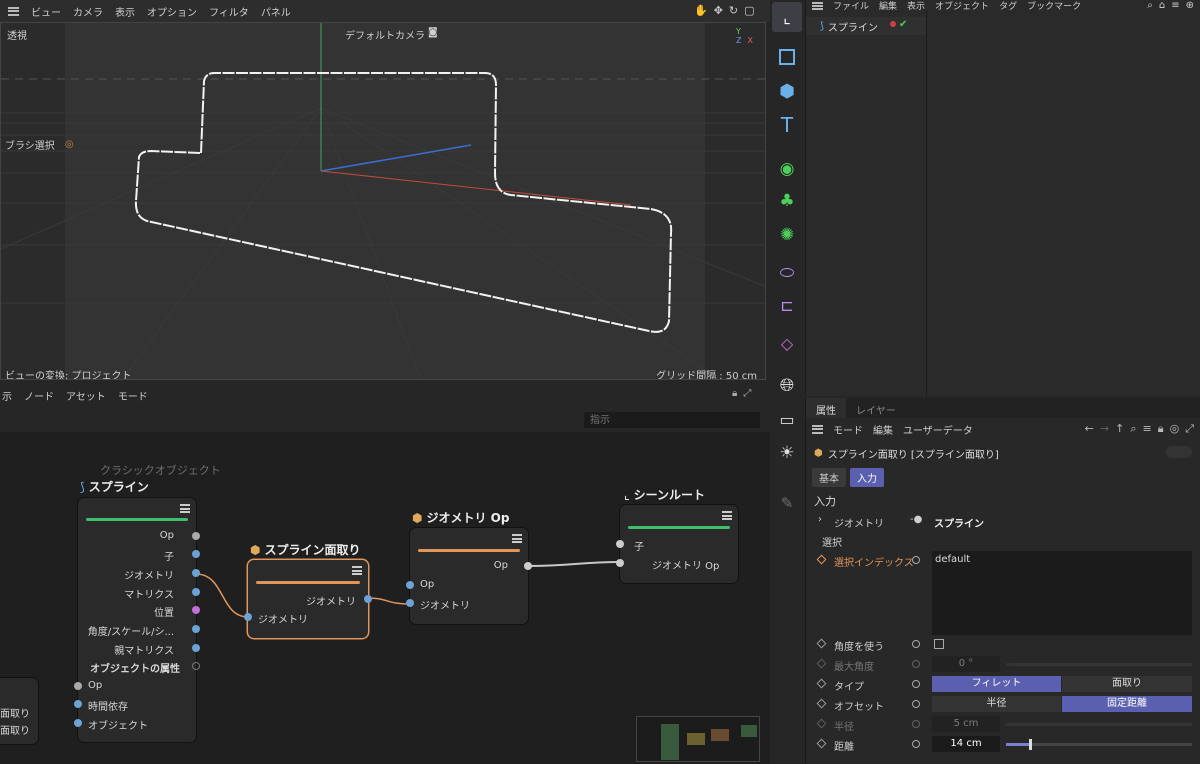 This screenshot has width=1200, height=764. What do you see at coordinates (938, 429) in the screenshot?
I see `attr-menu-userdata: ユーザーデータ` at bounding box center [938, 429].